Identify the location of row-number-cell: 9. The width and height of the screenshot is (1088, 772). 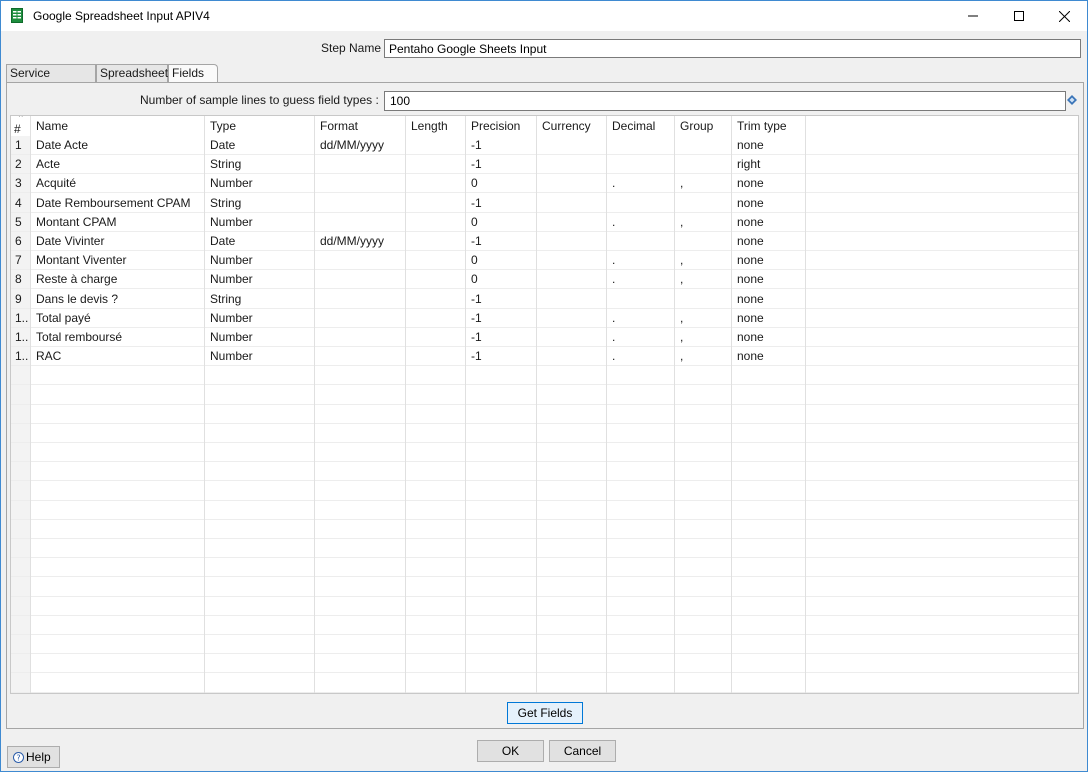
(21, 299).